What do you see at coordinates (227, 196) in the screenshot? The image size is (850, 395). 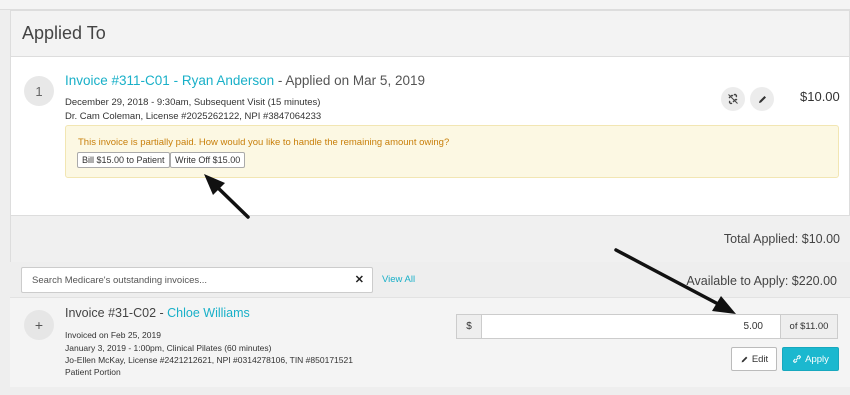 I see `annotation-arrow-writeoff` at bounding box center [227, 196].